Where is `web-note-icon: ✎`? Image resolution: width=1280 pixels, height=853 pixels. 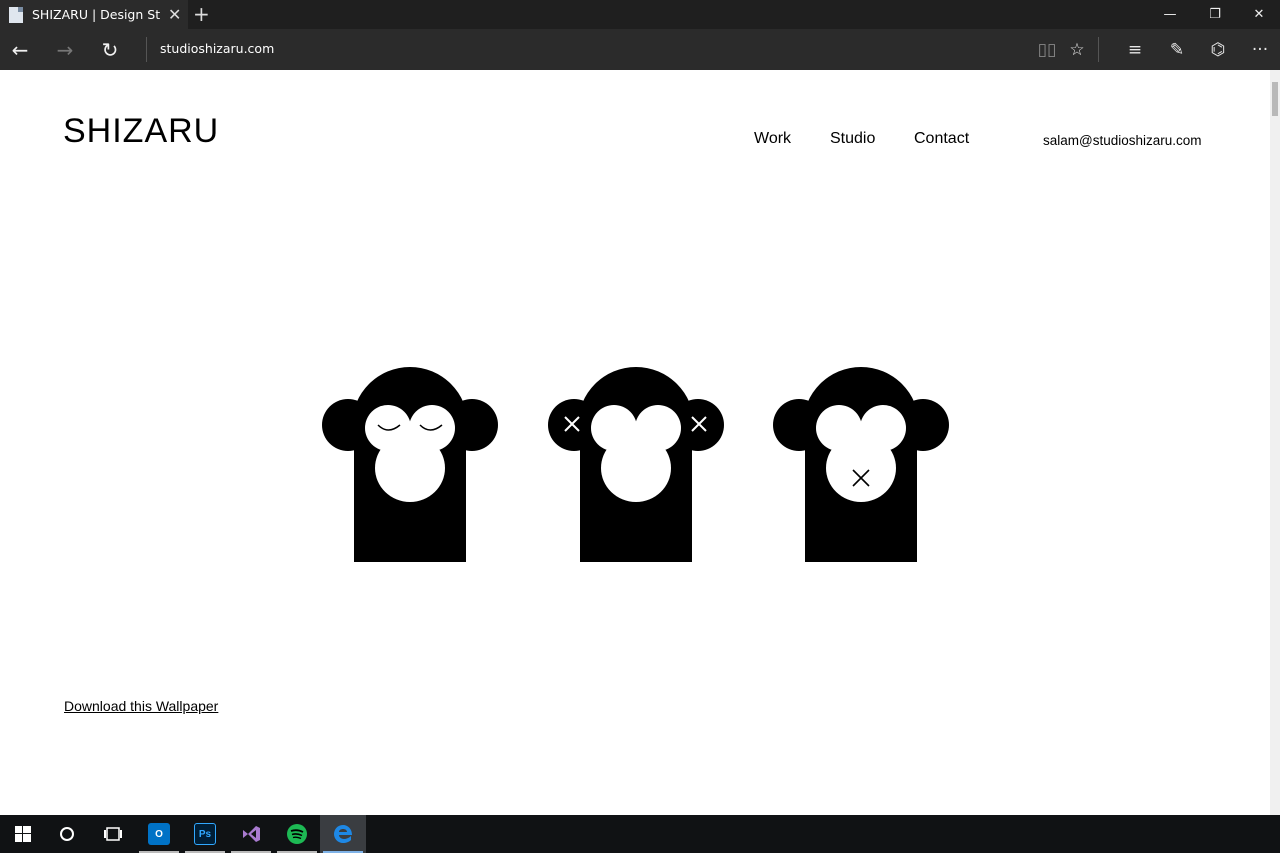 web-note-icon: ✎ is located at coordinates (1177, 49).